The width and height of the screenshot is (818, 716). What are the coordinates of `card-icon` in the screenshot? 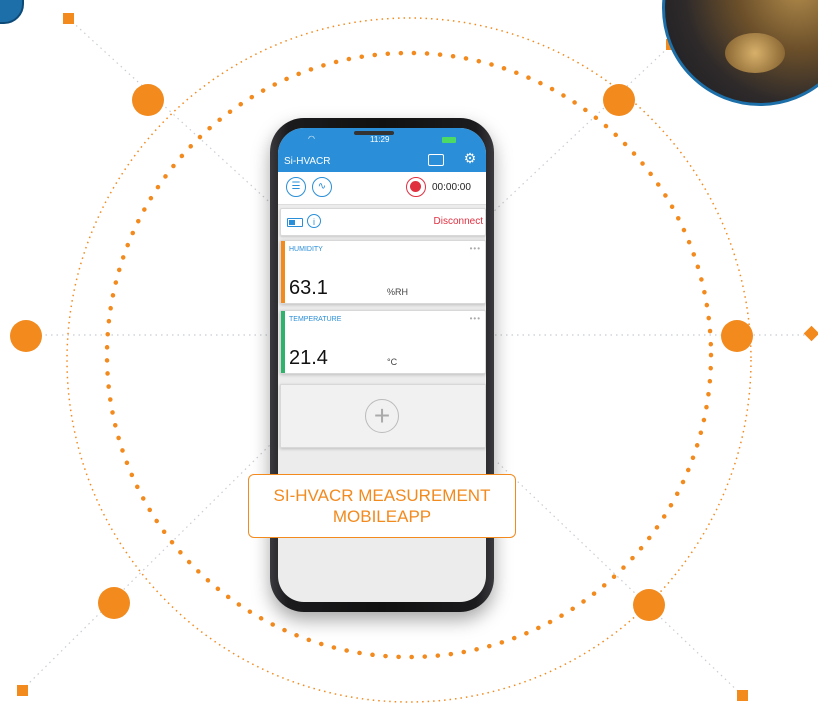 It's located at (436, 160).